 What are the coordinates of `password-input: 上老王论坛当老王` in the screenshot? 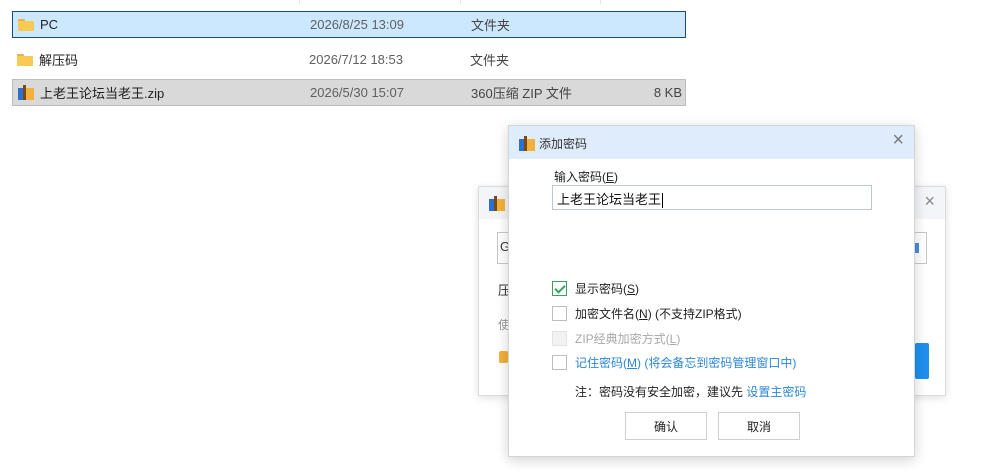 It's located at (712, 197).